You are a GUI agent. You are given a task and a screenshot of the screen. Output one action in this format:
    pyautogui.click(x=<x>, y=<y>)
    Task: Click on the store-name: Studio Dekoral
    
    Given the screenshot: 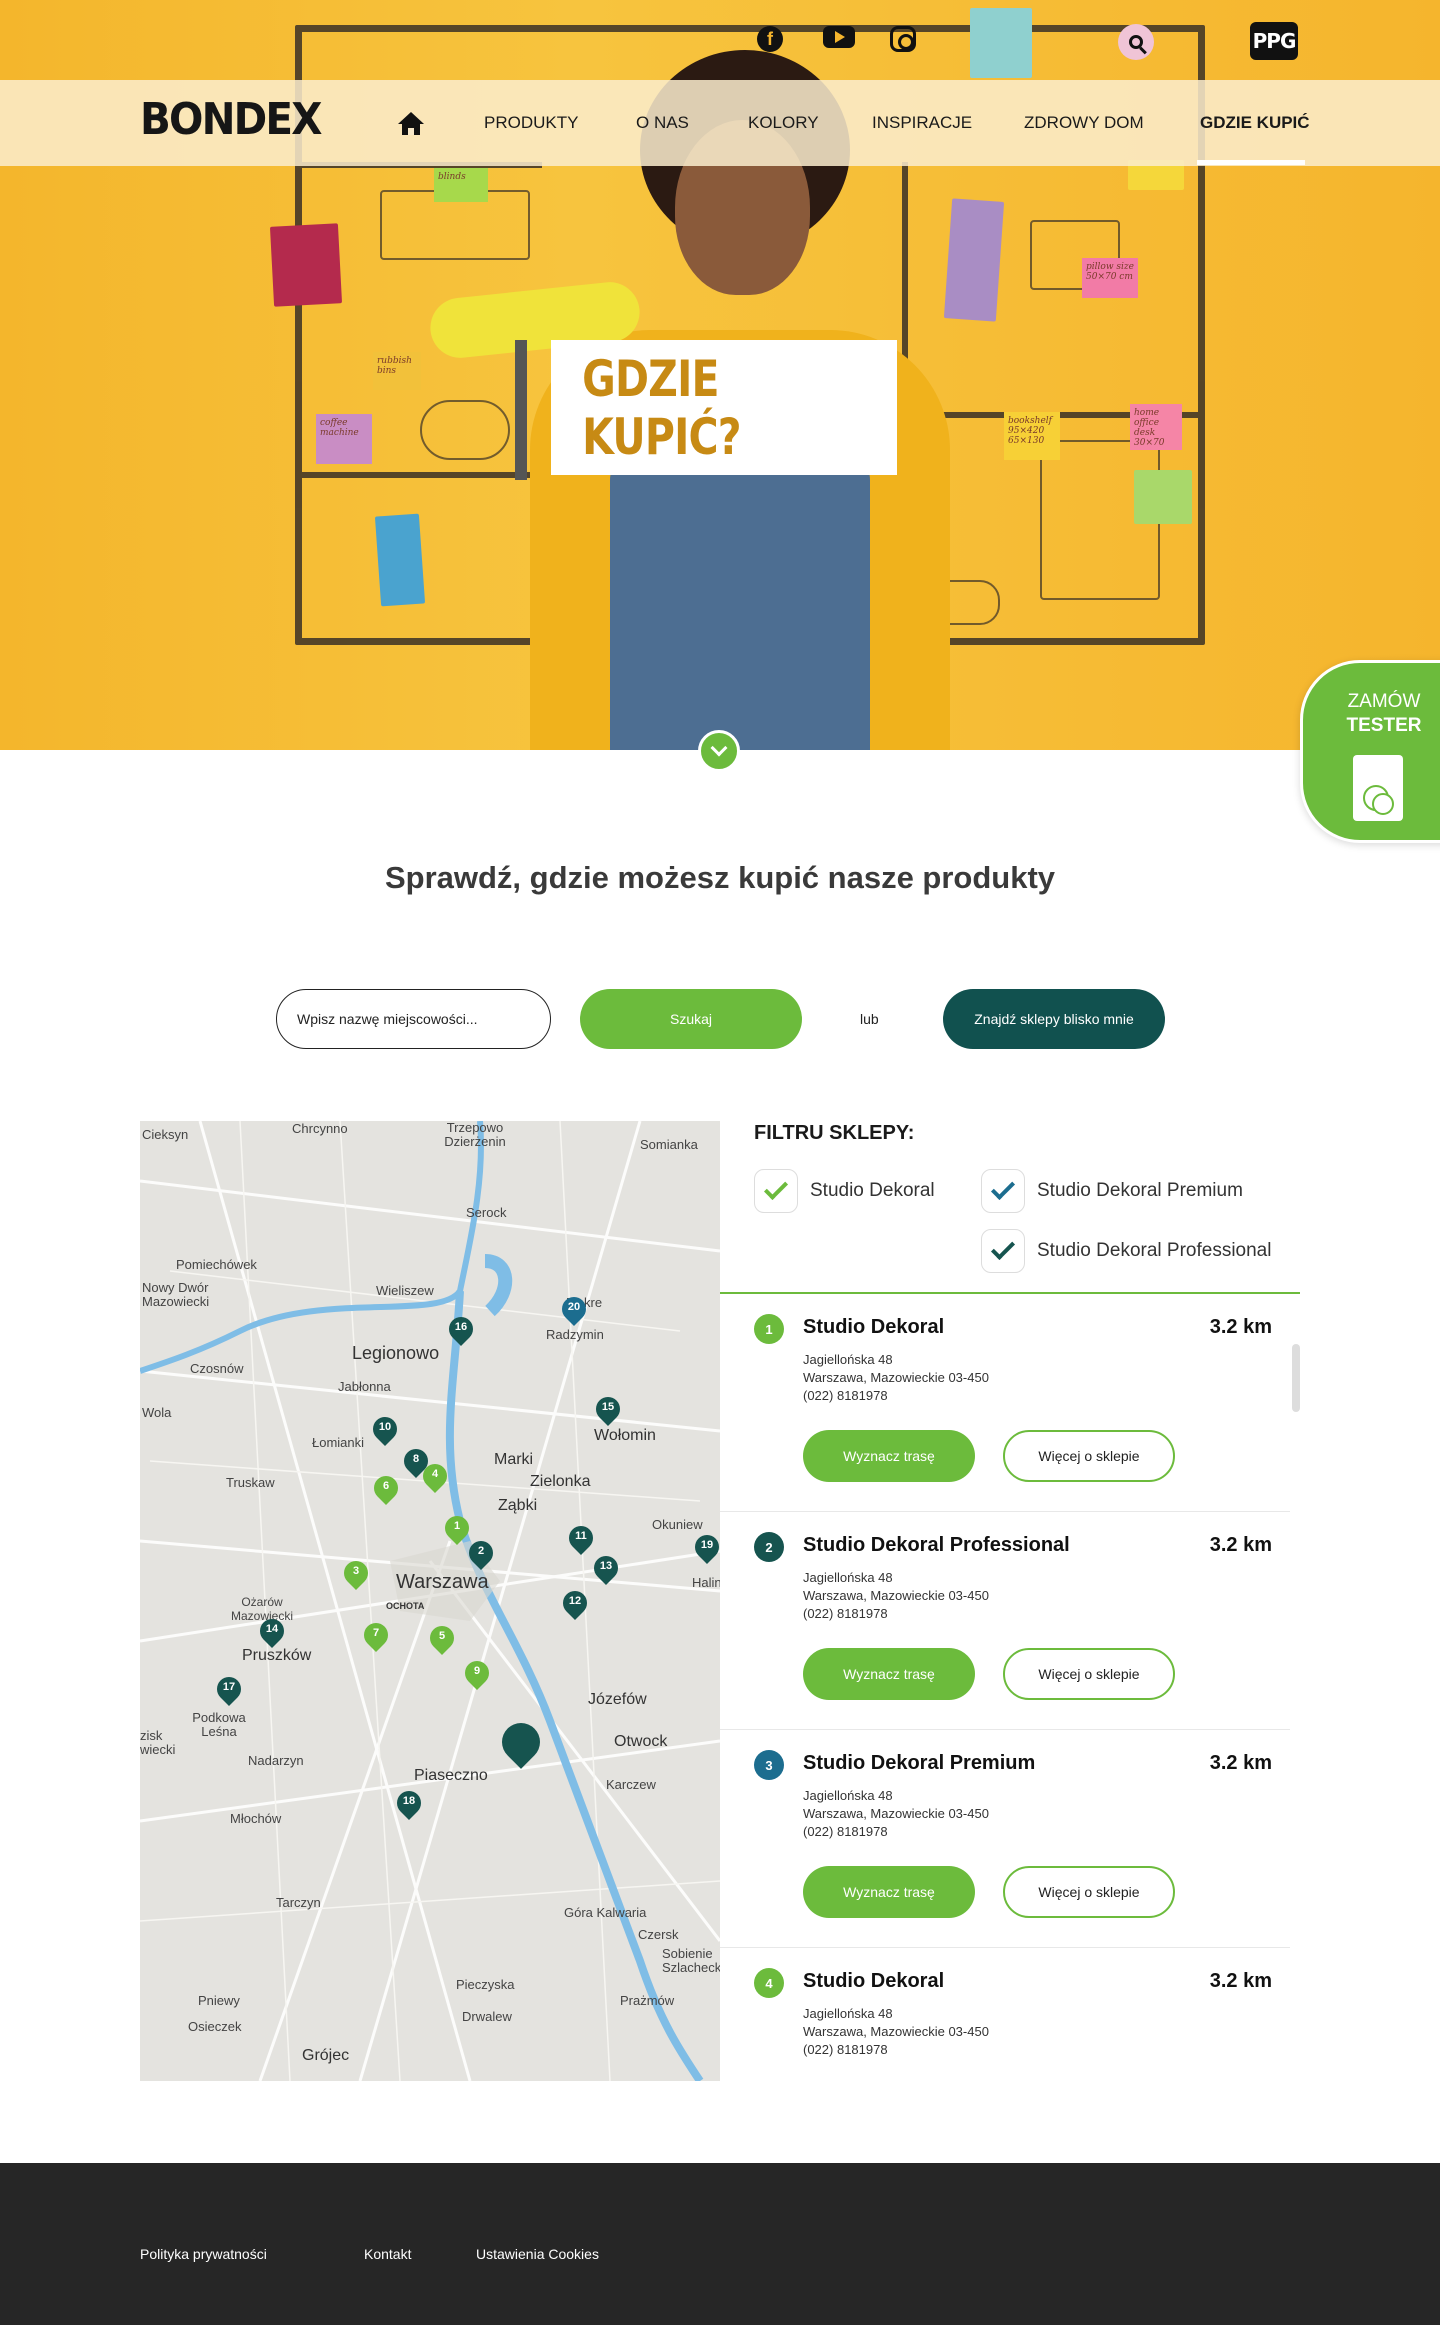 What is the action you would take?
    pyautogui.click(x=874, y=1981)
    